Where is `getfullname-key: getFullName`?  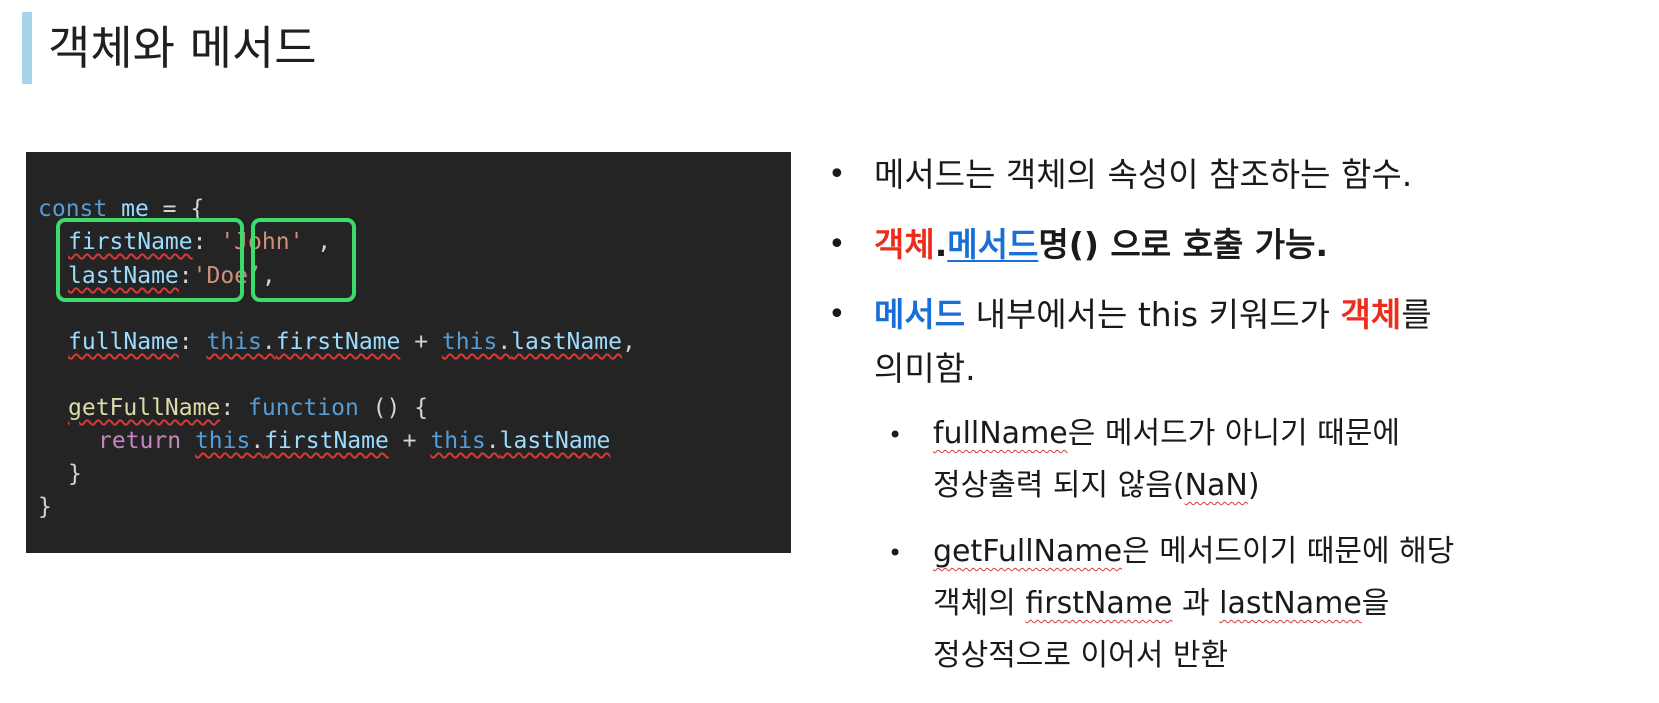 getfullname-key: getFullName is located at coordinates (144, 408).